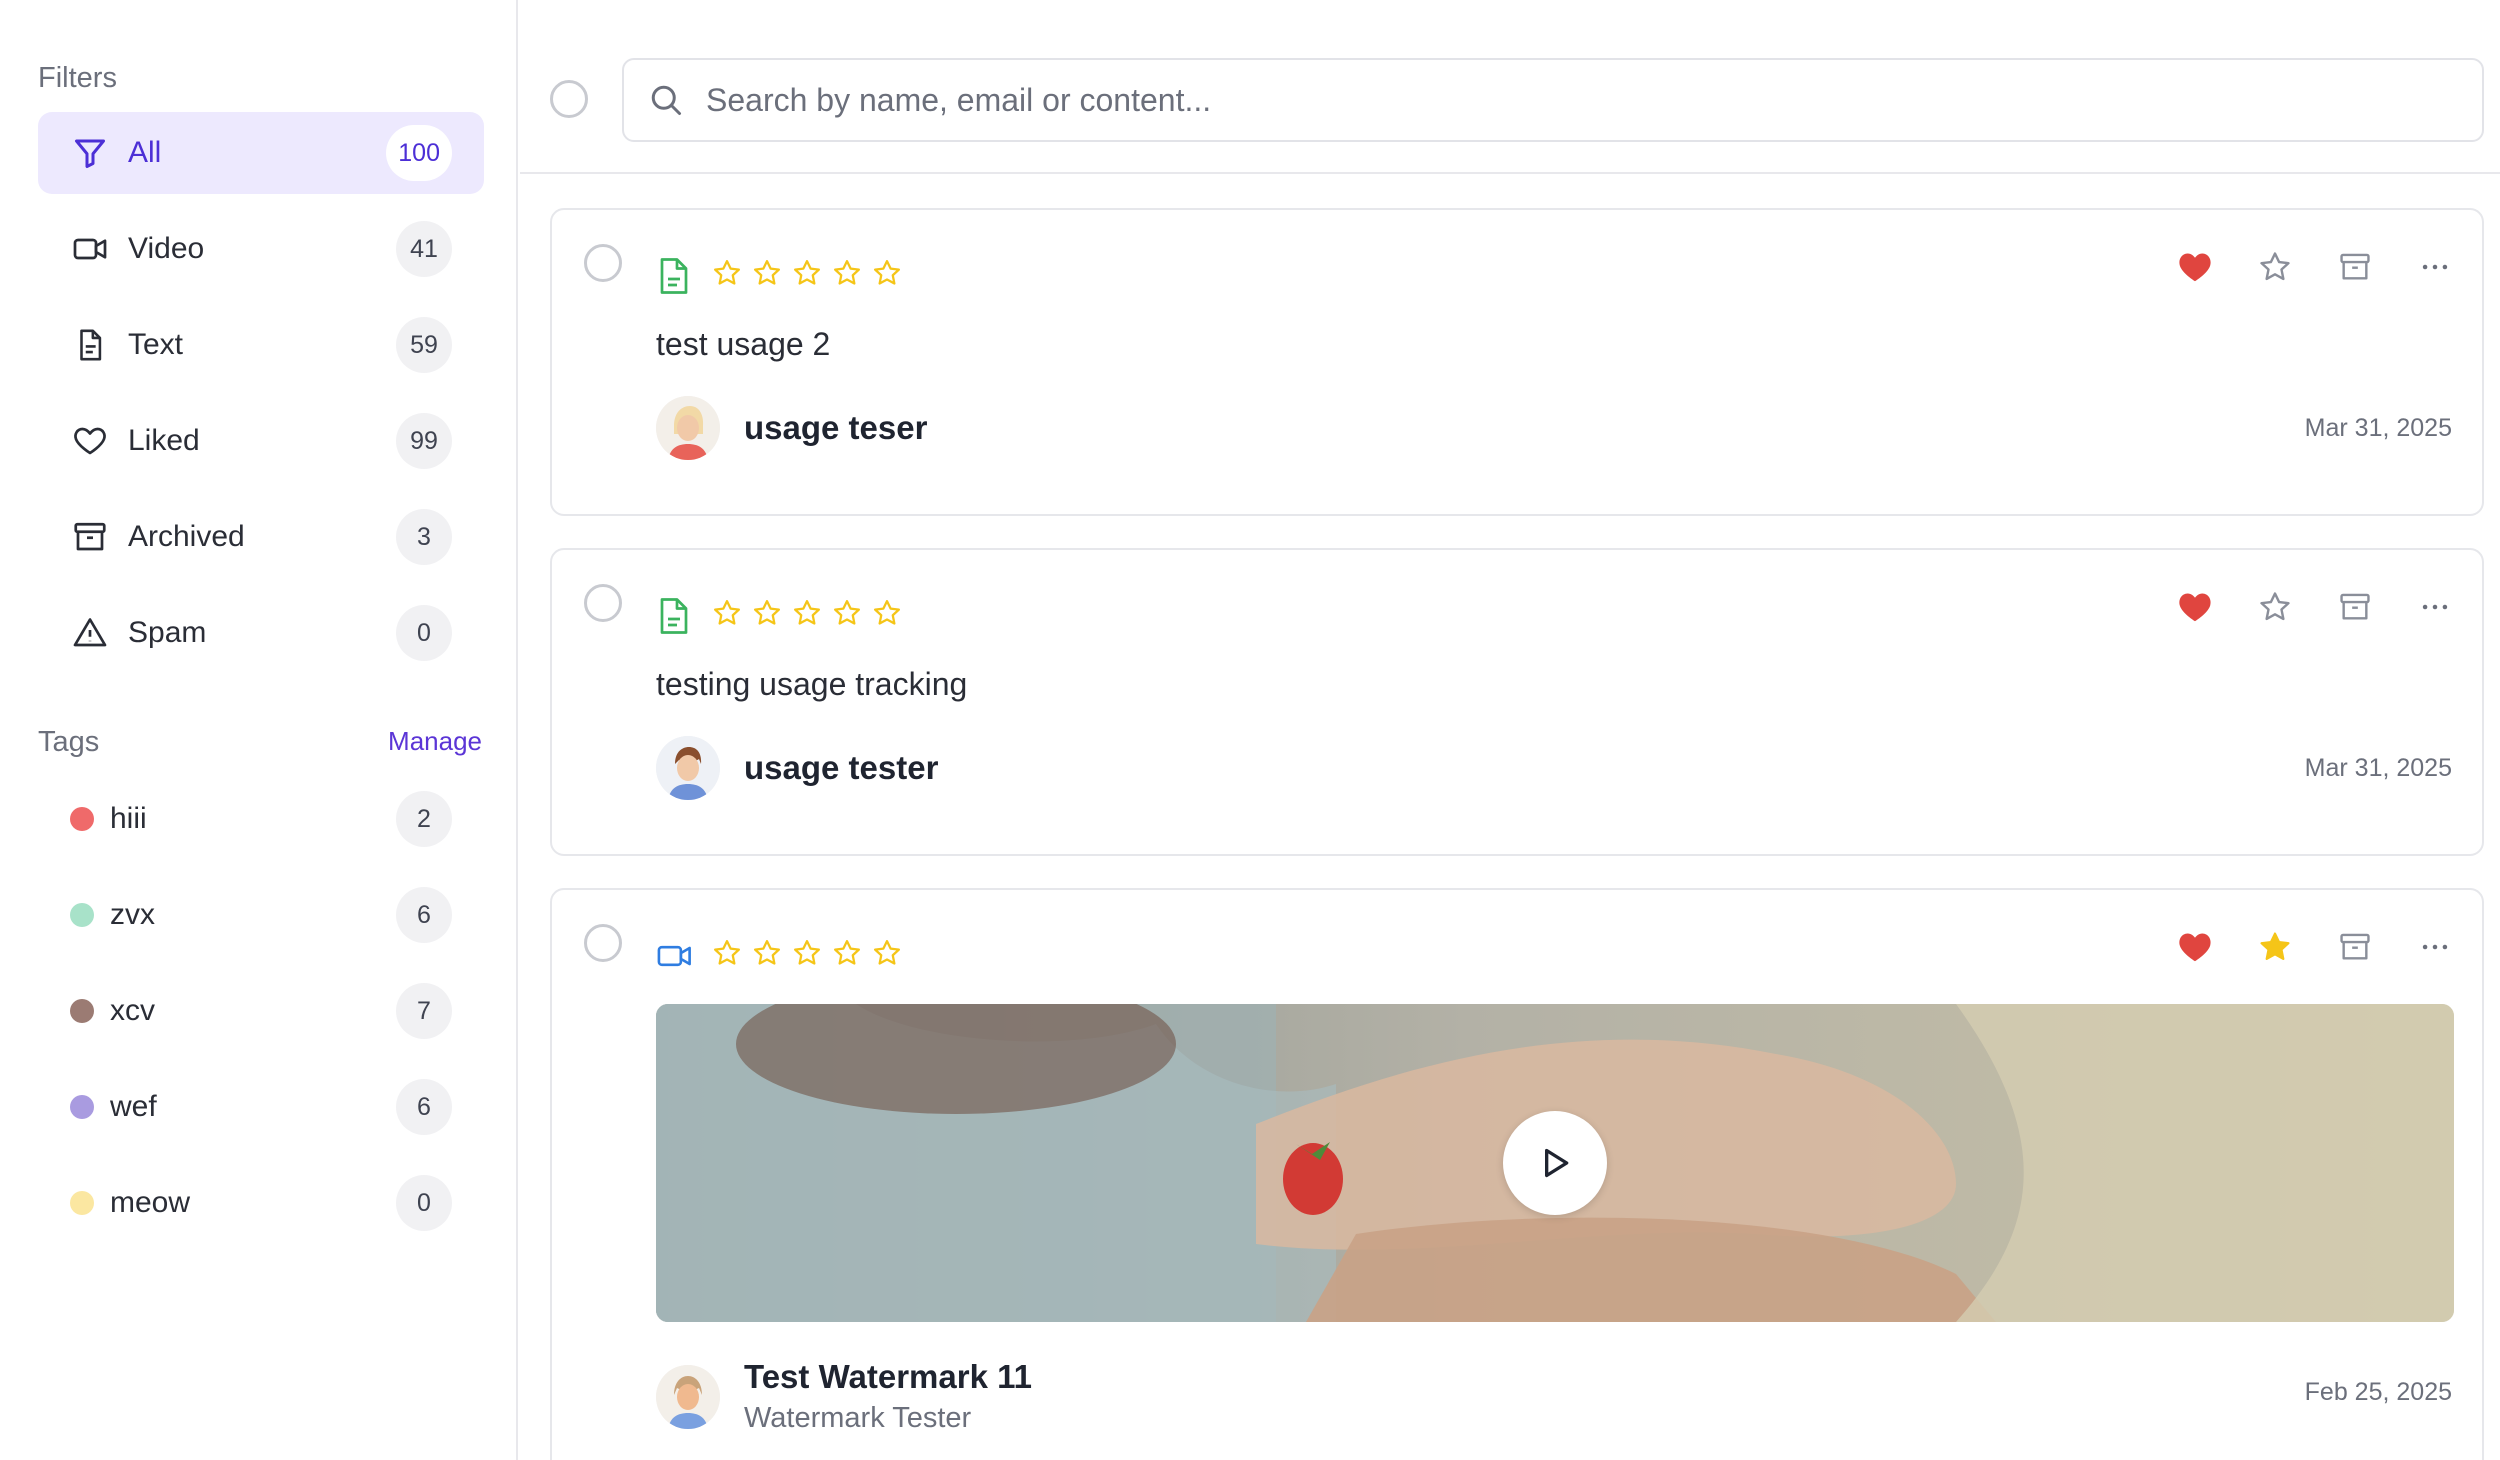 Image resolution: width=2500 pixels, height=1460 pixels. I want to click on filter-liked: Liked 99, so click(261, 441).